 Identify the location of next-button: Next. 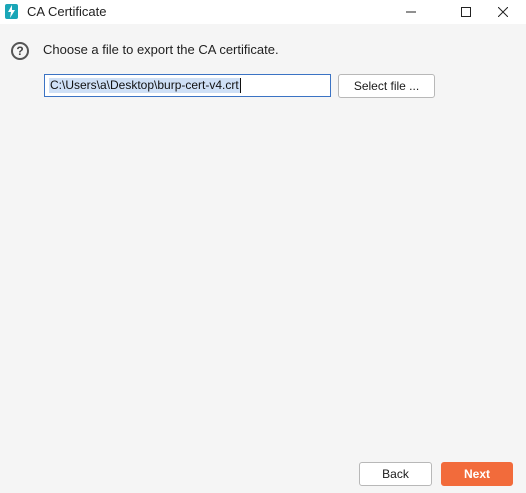
(477, 474).